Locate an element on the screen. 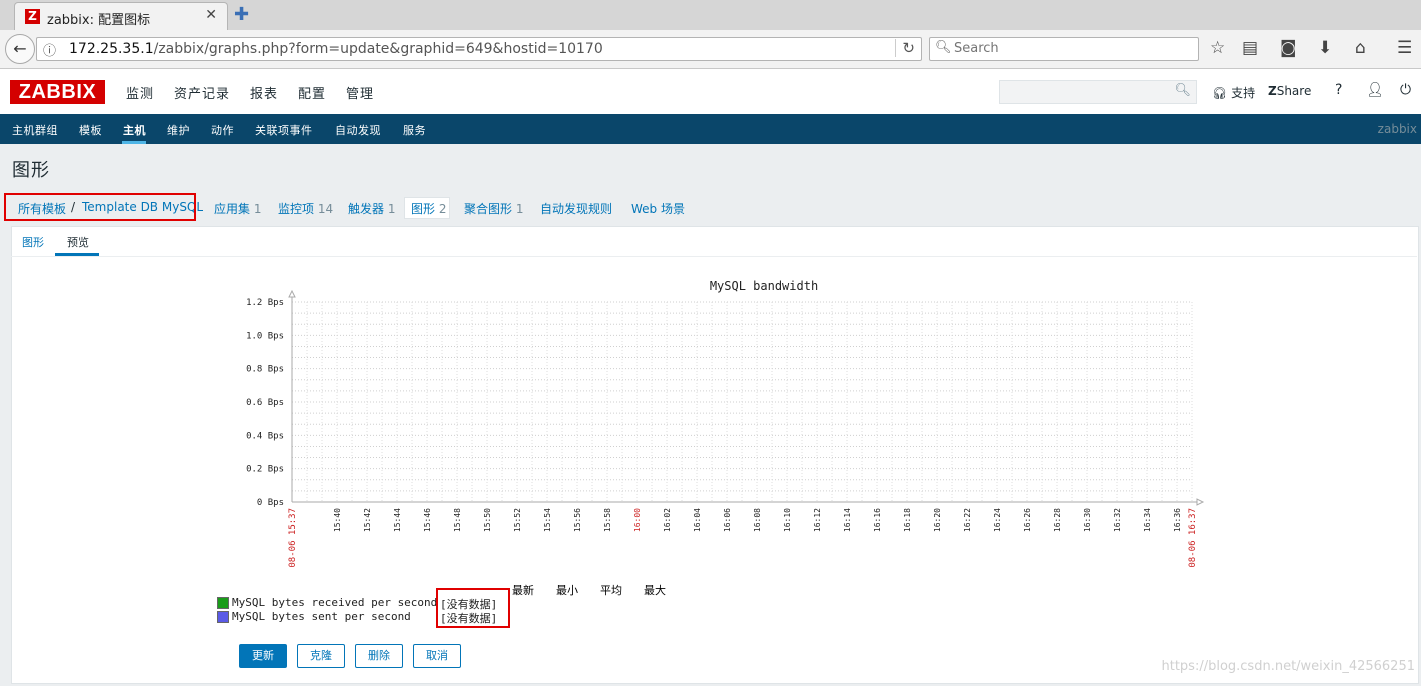  submenu-host-groups: 主机群组 is located at coordinates (35, 130).